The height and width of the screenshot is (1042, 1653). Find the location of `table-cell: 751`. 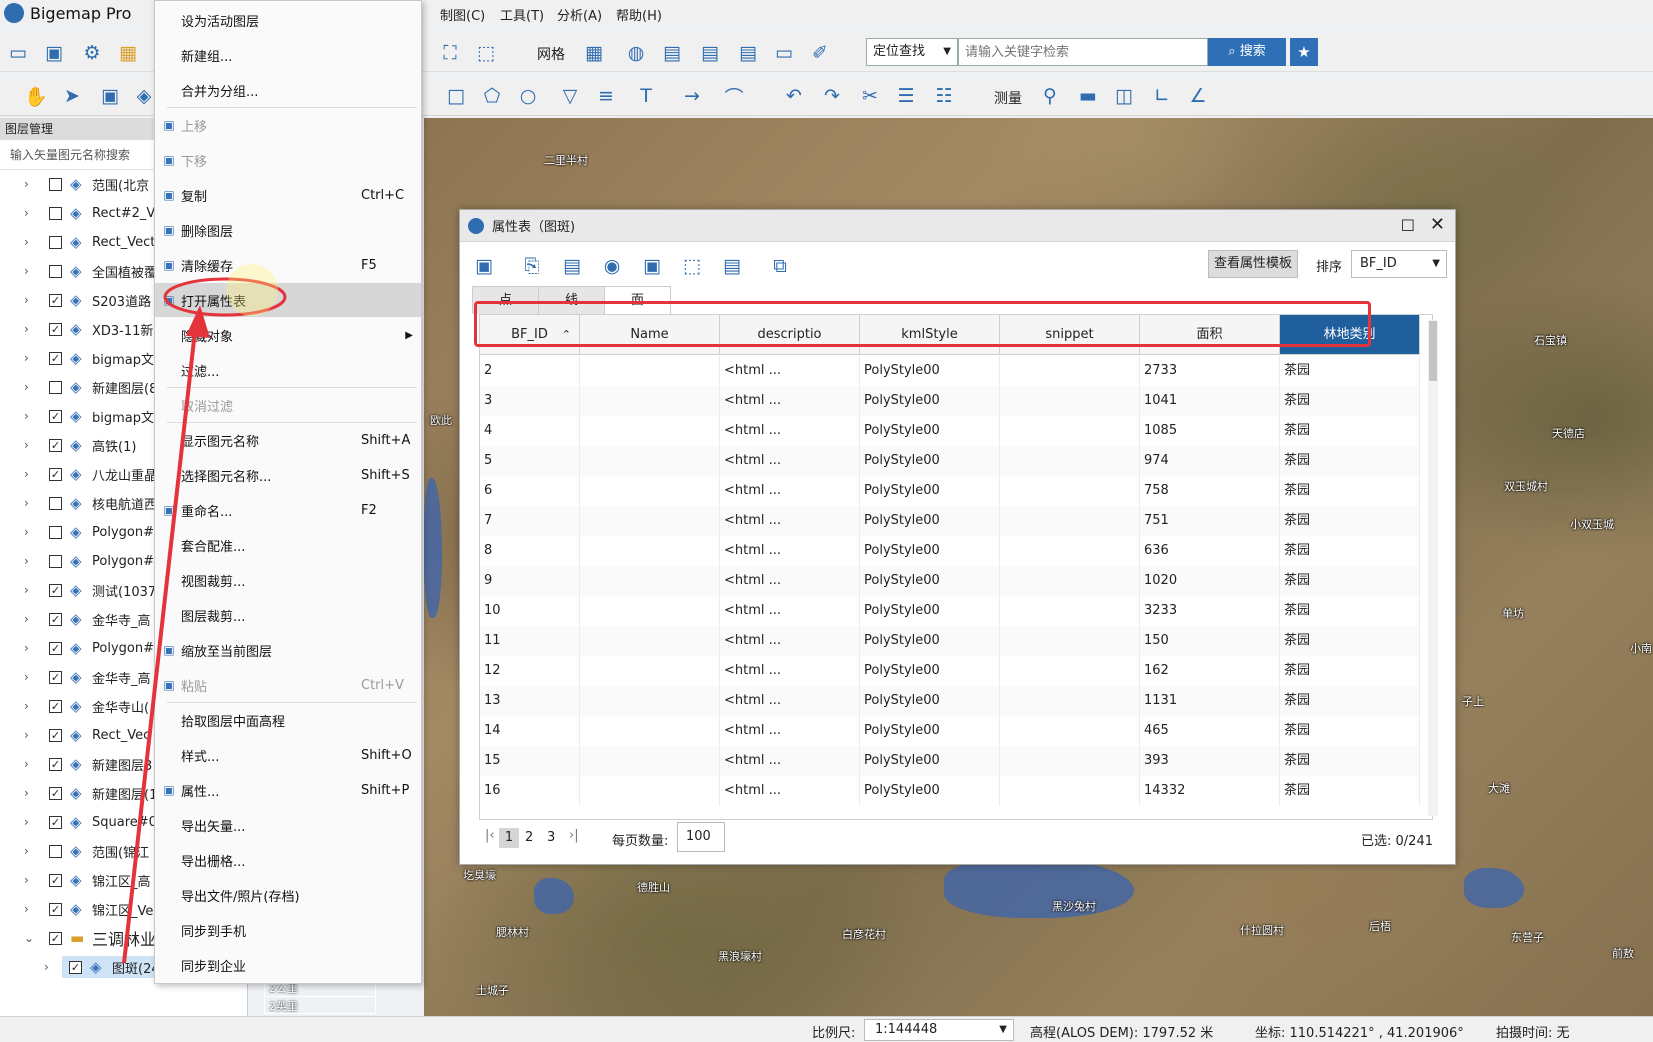

table-cell: 751 is located at coordinates (1210, 521).